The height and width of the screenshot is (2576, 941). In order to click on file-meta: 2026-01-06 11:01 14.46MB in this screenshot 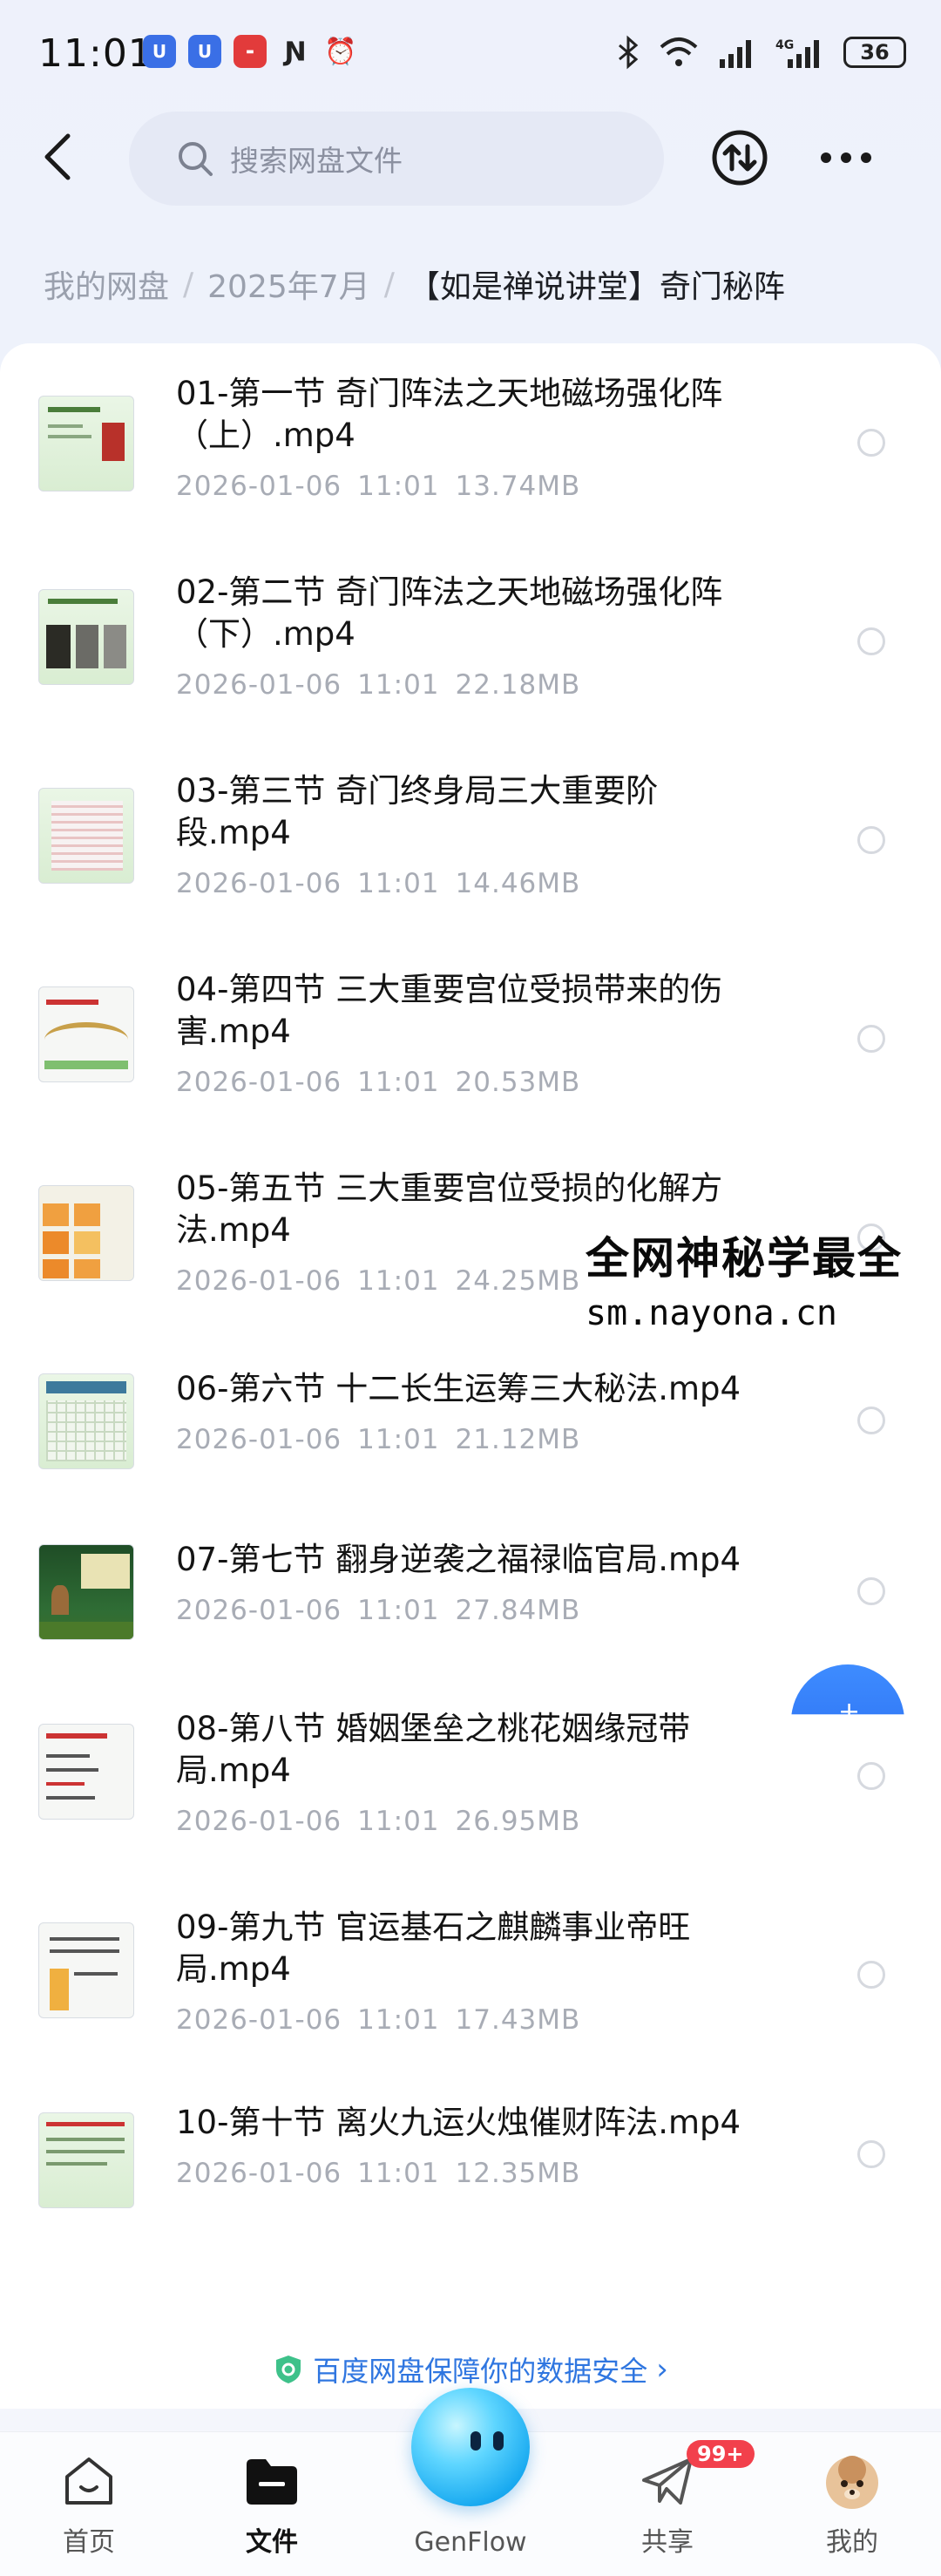, I will do `click(378, 884)`.